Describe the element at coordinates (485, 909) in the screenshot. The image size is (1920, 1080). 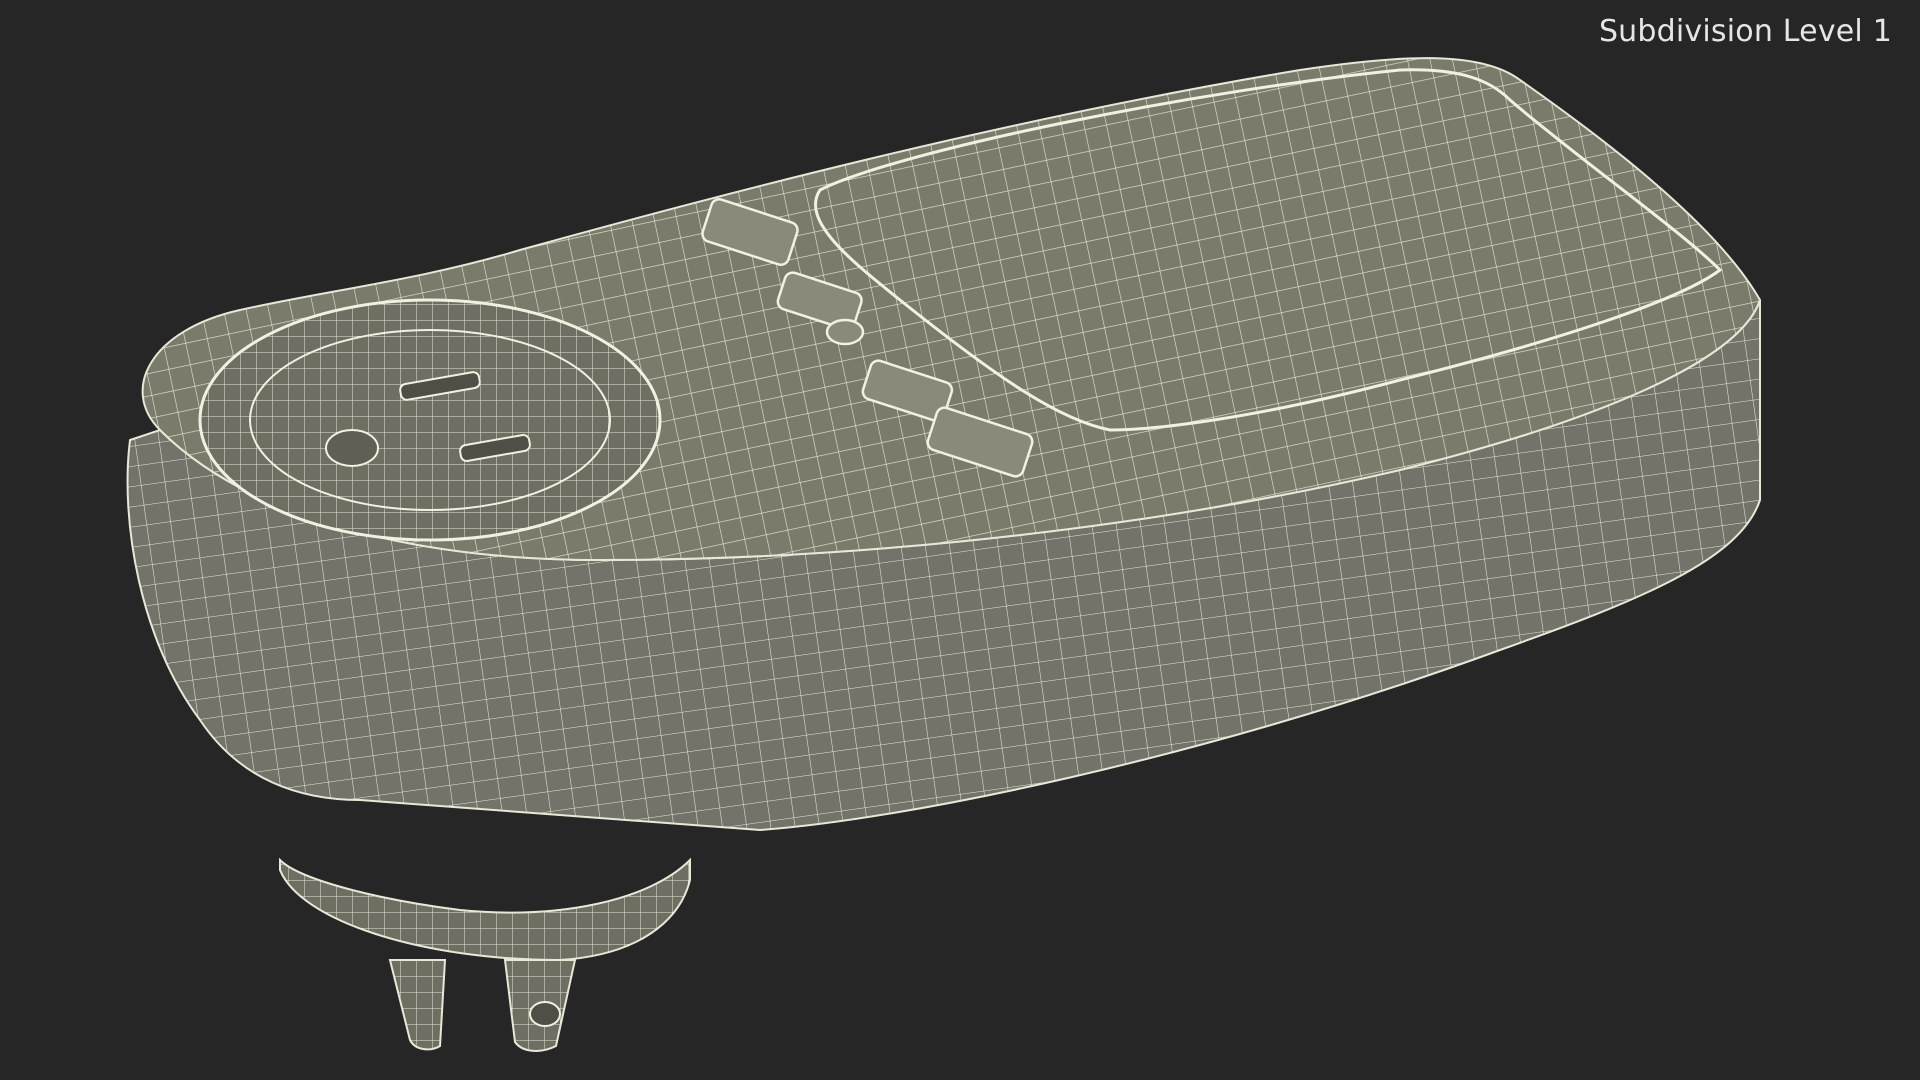
I see `plug-base` at that location.